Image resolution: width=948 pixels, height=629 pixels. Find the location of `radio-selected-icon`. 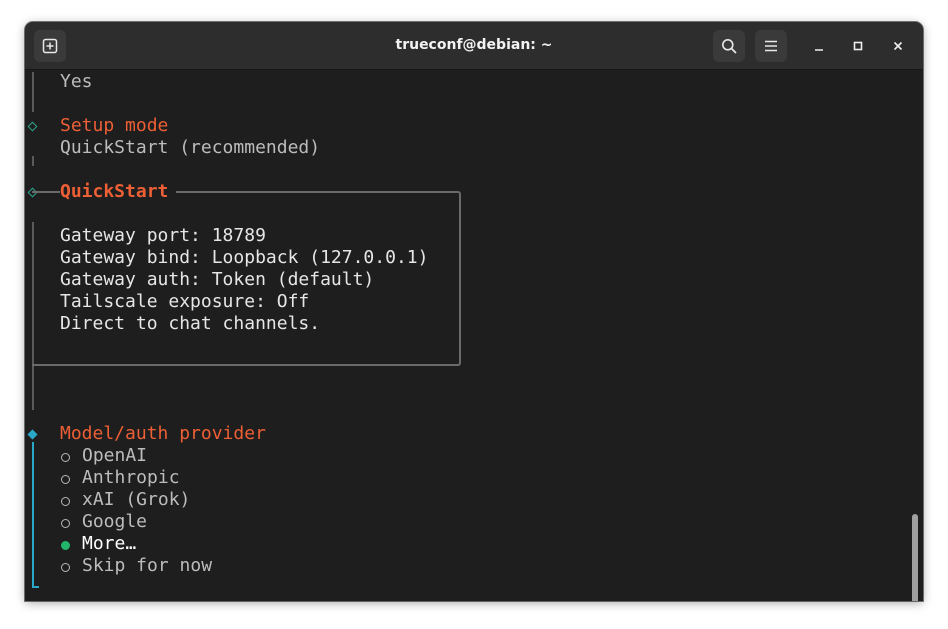

radio-selected-icon is located at coordinates (65, 545).